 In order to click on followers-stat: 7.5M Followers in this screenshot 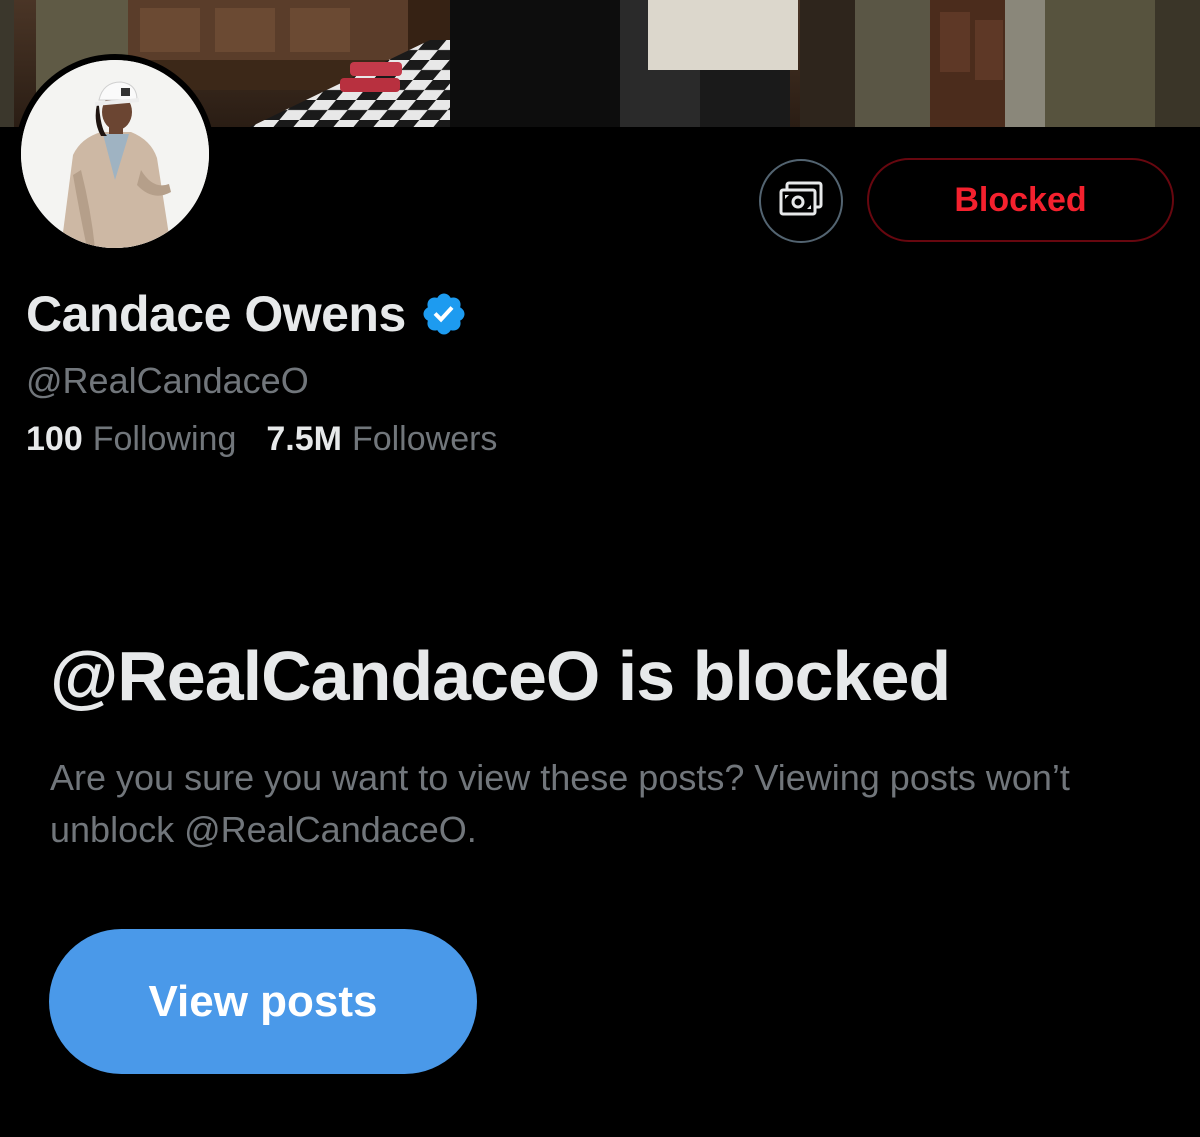, I will do `click(381, 439)`.